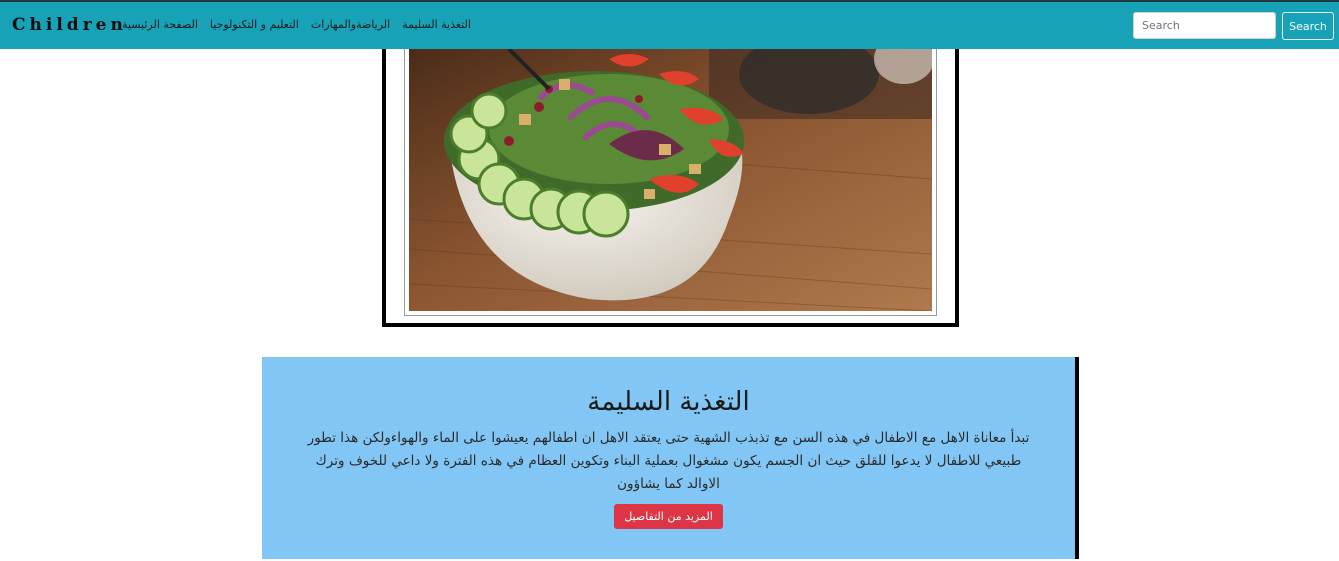  I want to click on nav-link-home: الصفحة الرئيسية, so click(160, 24).